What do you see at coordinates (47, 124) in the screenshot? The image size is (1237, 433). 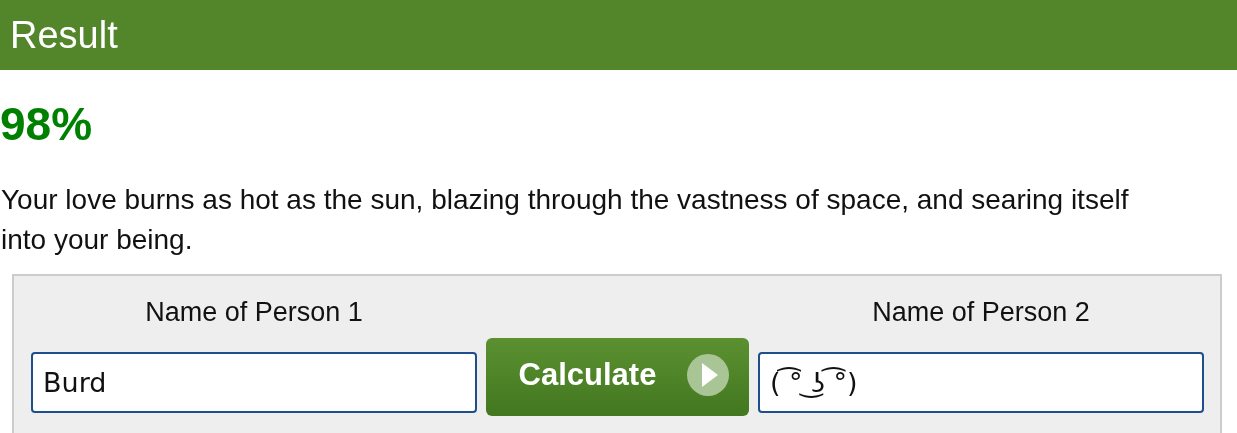 I see `result-percent: 98%` at bounding box center [47, 124].